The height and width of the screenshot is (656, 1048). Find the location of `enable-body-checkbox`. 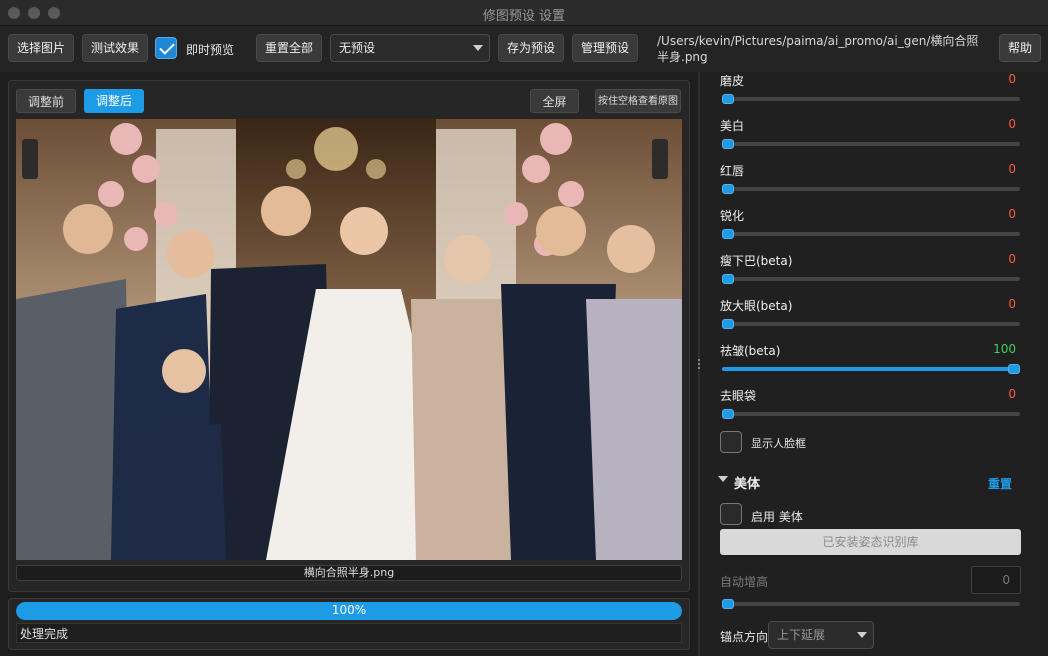

enable-body-checkbox is located at coordinates (731, 514).